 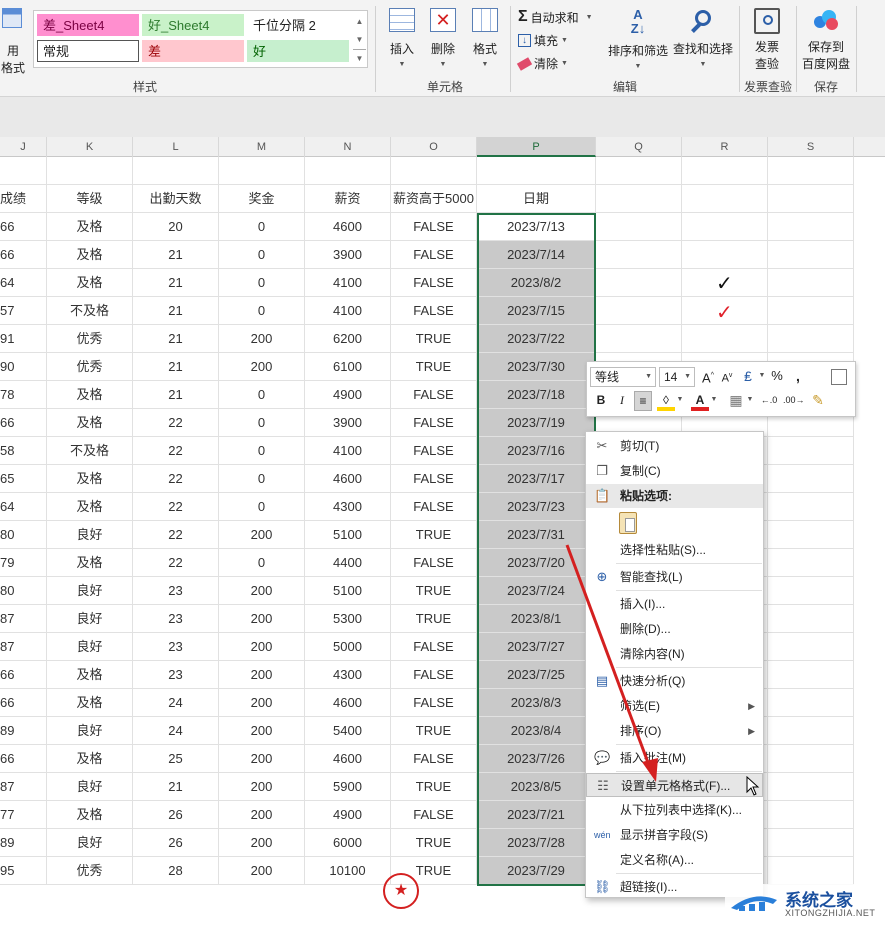 I want to click on annotation-arrow, so click(x=611, y=663).